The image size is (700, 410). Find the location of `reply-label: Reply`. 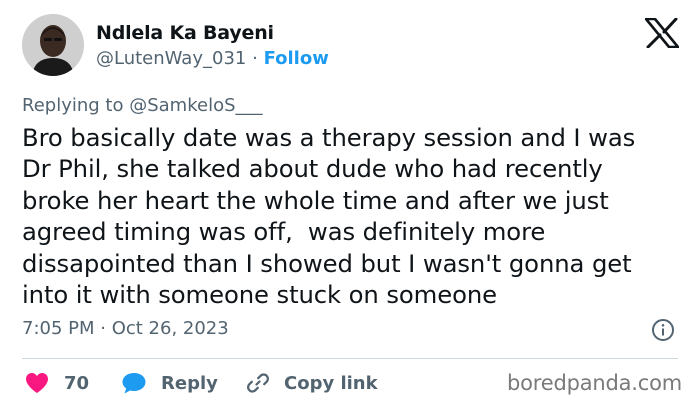

reply-label: Reply is located at coordinates (189, 383).